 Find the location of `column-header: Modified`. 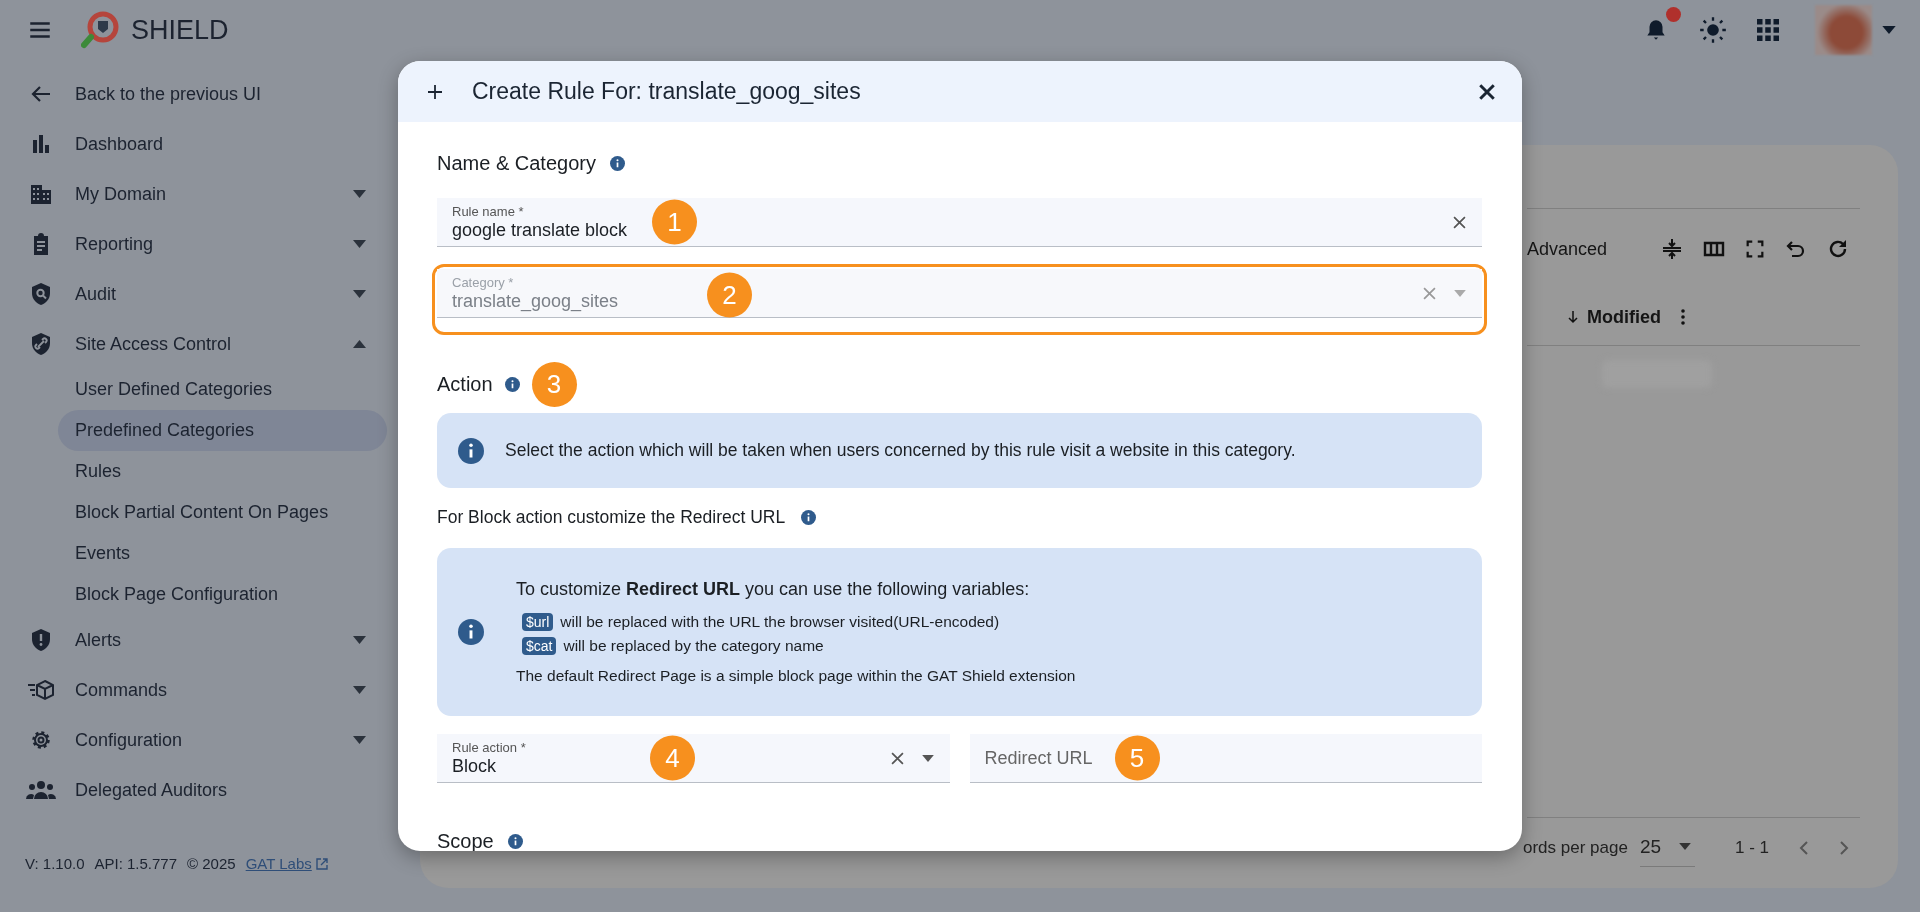

column-header: Modified is located at coordinates (1624, 317).